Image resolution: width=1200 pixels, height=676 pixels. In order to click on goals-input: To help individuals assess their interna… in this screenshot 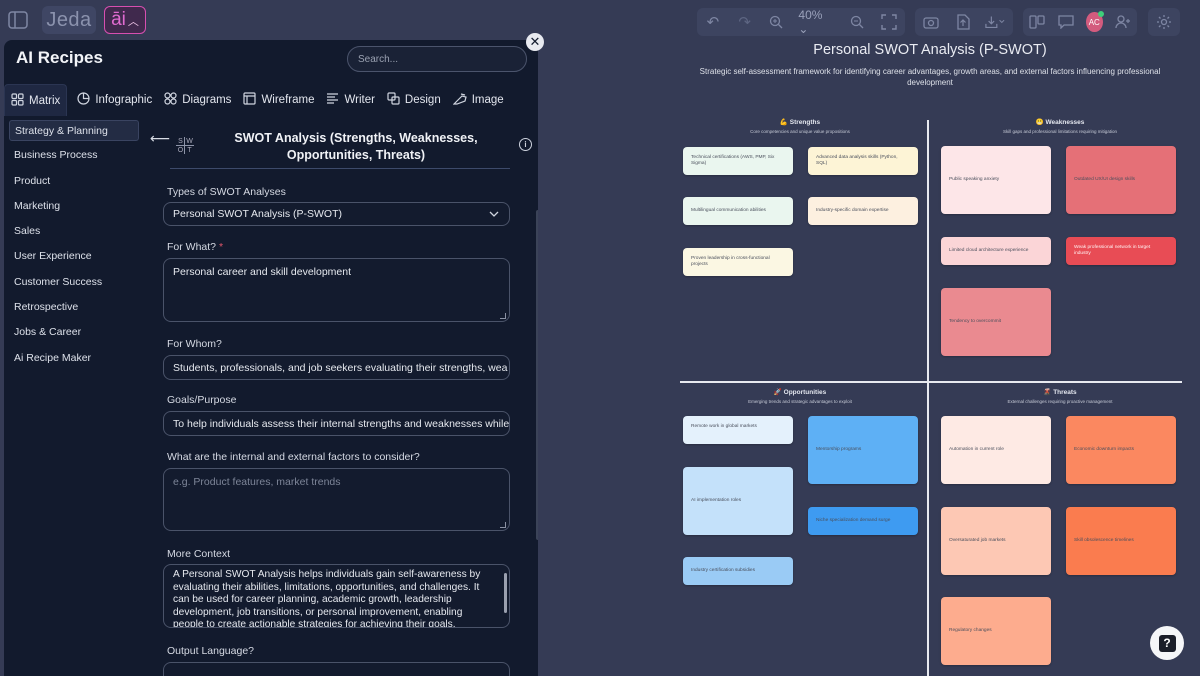, I will do `click(336, 423)`.